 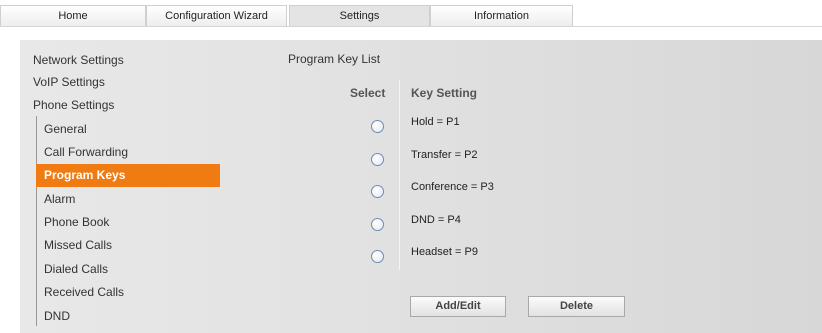 What do you see at coordinates (76, 222) in the screenshot?
I see `menu-item-phone-book: Phone Book` at bounding box center [76, 222].